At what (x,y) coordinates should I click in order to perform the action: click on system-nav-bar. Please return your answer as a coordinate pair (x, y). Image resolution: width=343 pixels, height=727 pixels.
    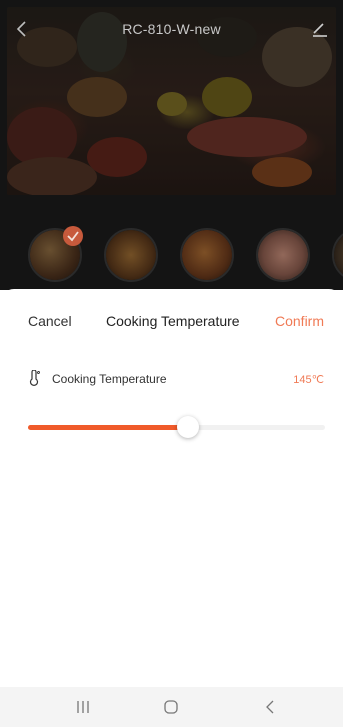
    Looking at the image, I should click on (171, 707).